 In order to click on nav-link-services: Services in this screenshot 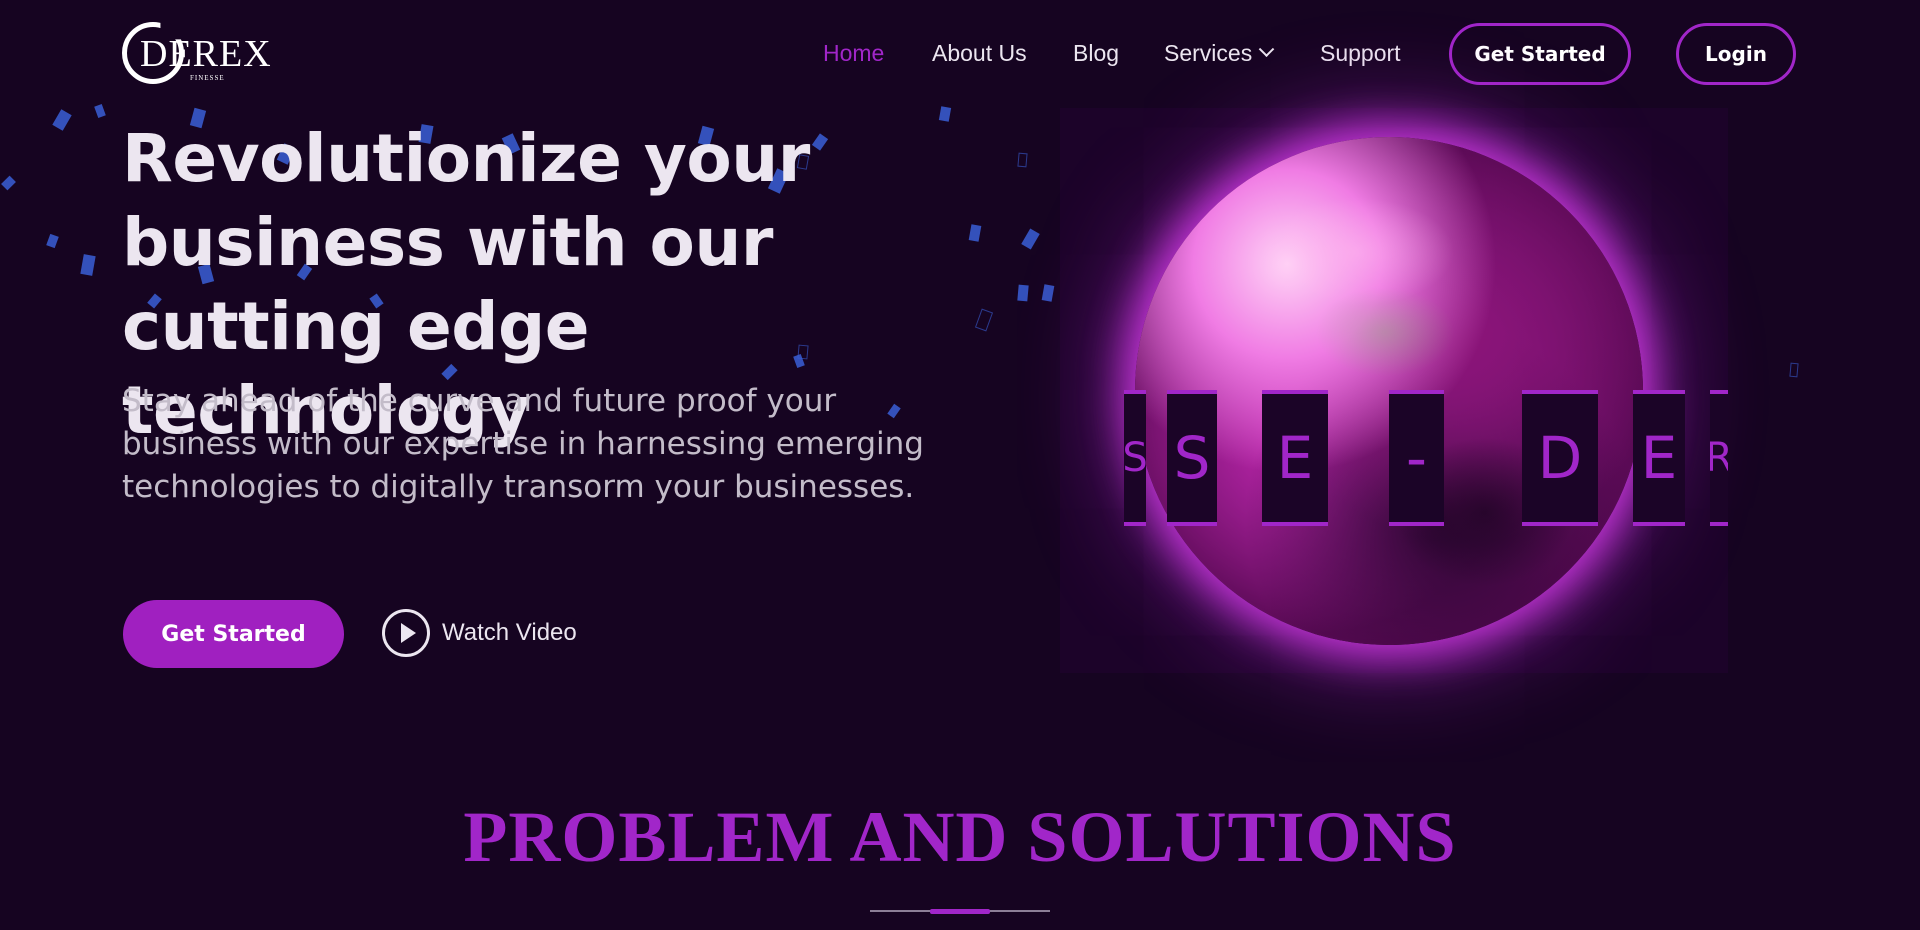, I will do `click(1208, 53)`.